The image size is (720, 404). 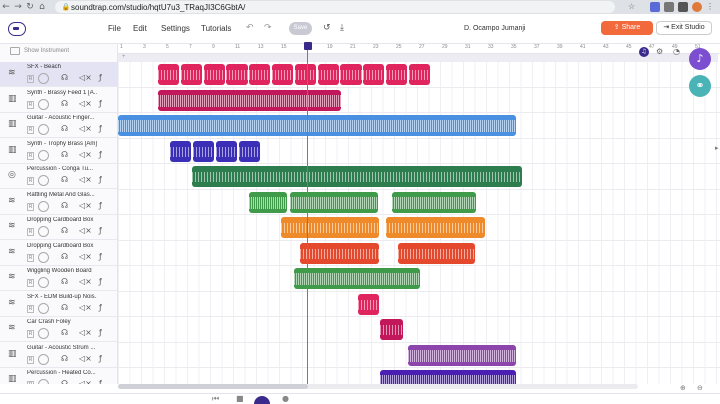 What do you see at coordinates (308, 46) in the screenshot?
I see `playhead-handle` at bounding box center [308, 46].